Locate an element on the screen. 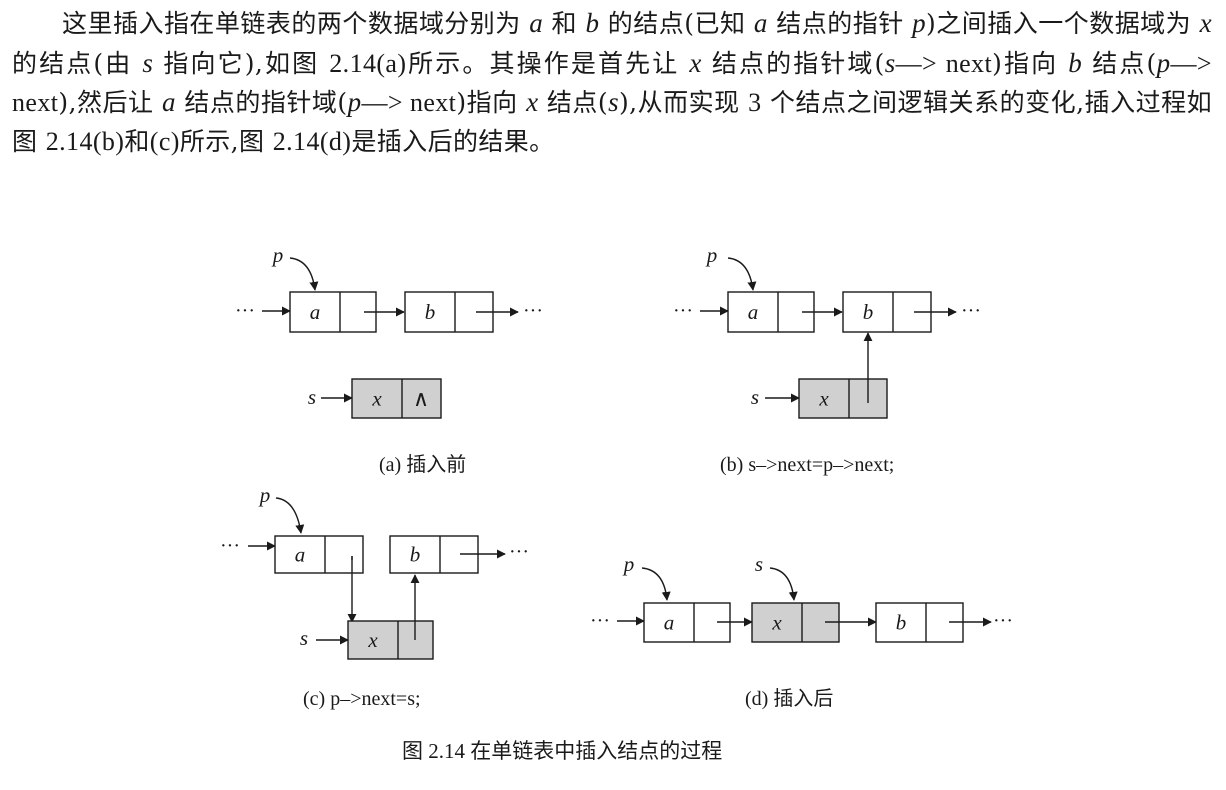 The height and width of the screenshot is (790, 1226). caption-b: (b) s–>next=p–>next; is located at coordinates (807, 465).